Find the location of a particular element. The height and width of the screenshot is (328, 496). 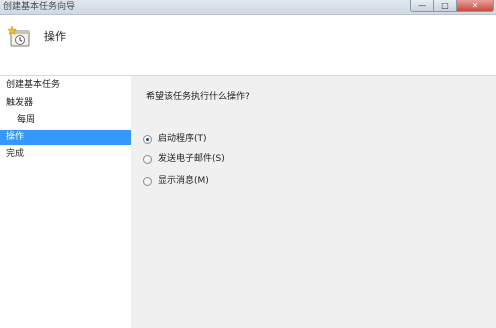

window-title: 创建基本任务向导 is located at coordinates (39, 7).